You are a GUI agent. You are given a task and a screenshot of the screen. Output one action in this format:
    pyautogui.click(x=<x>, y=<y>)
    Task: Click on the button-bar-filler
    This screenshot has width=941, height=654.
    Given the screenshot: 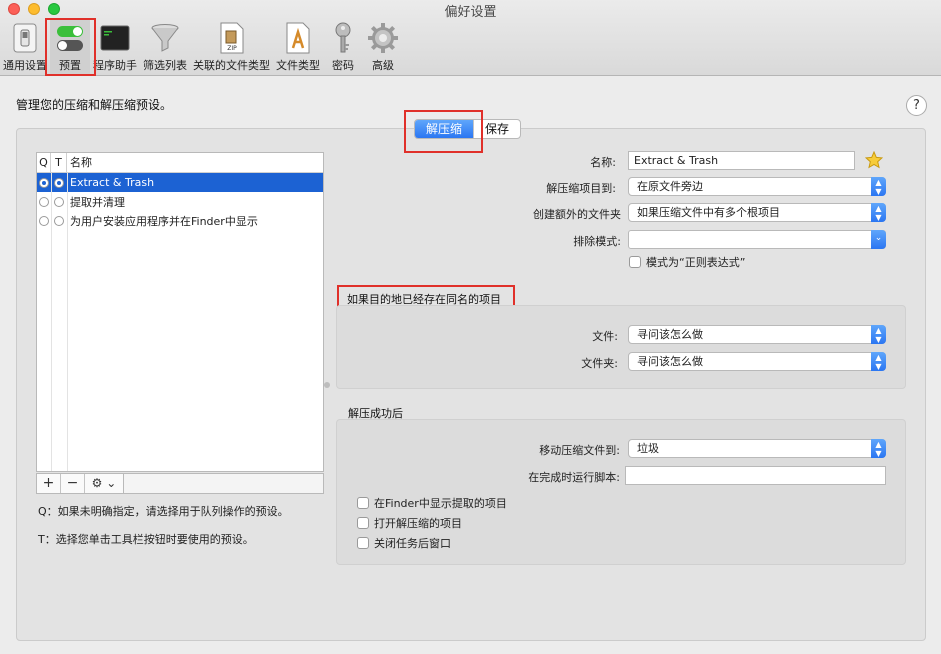 What is the action you would take?
    pyautogui.click(x=224, y=483)
    